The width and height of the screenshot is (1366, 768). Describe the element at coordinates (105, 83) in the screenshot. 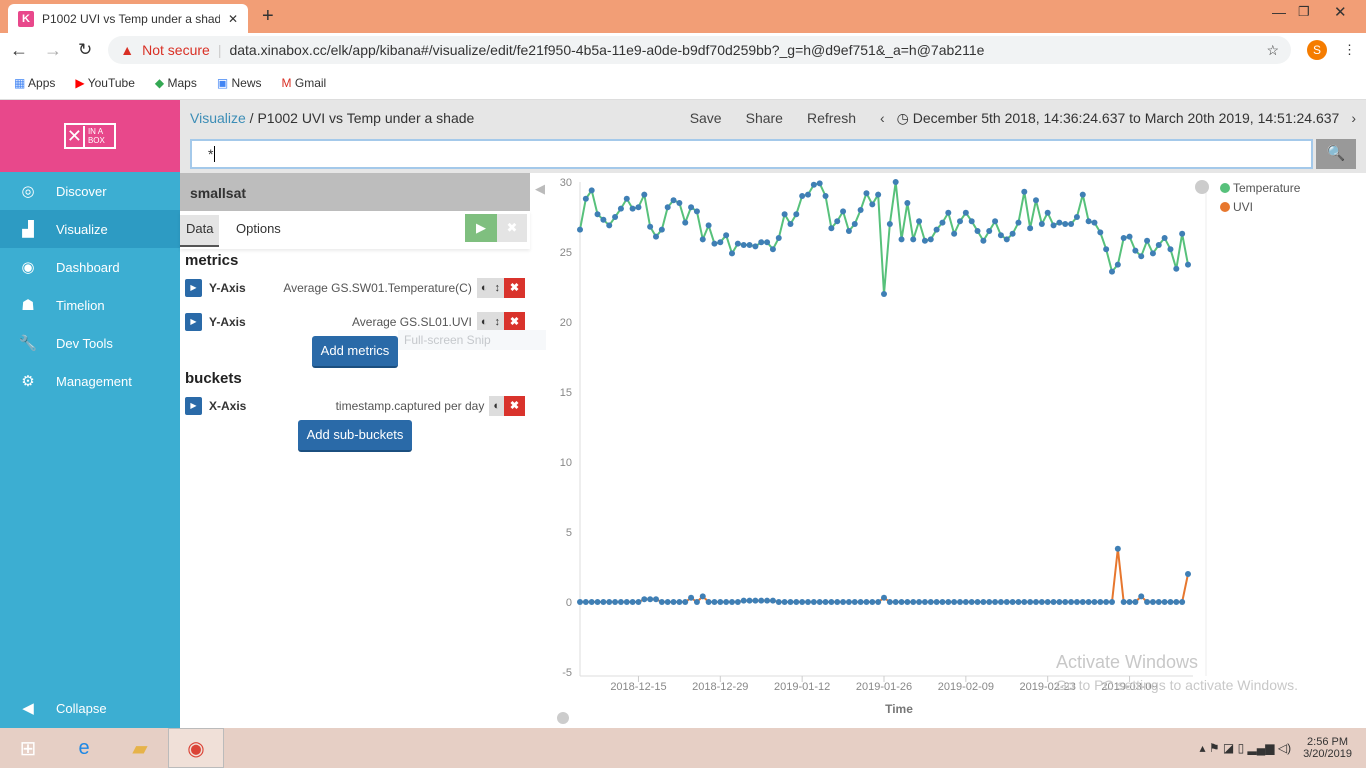

I see `bookmark-youtube: ▶ YouTube` at that location.